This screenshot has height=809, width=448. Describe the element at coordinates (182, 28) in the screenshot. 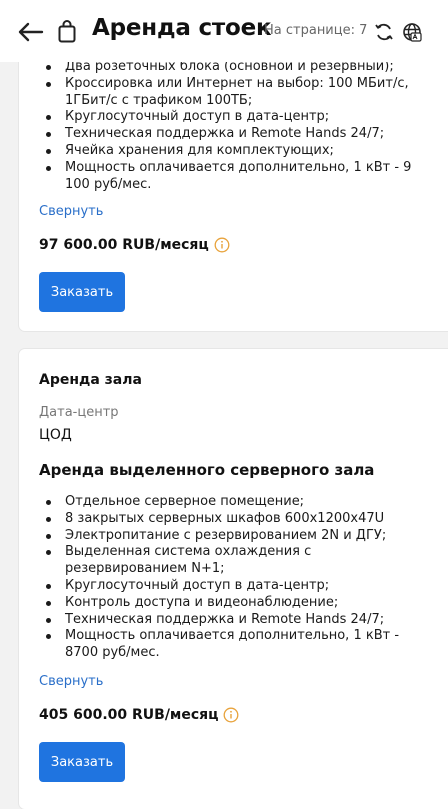

I see `page-title: Аренда стоек` at that location.